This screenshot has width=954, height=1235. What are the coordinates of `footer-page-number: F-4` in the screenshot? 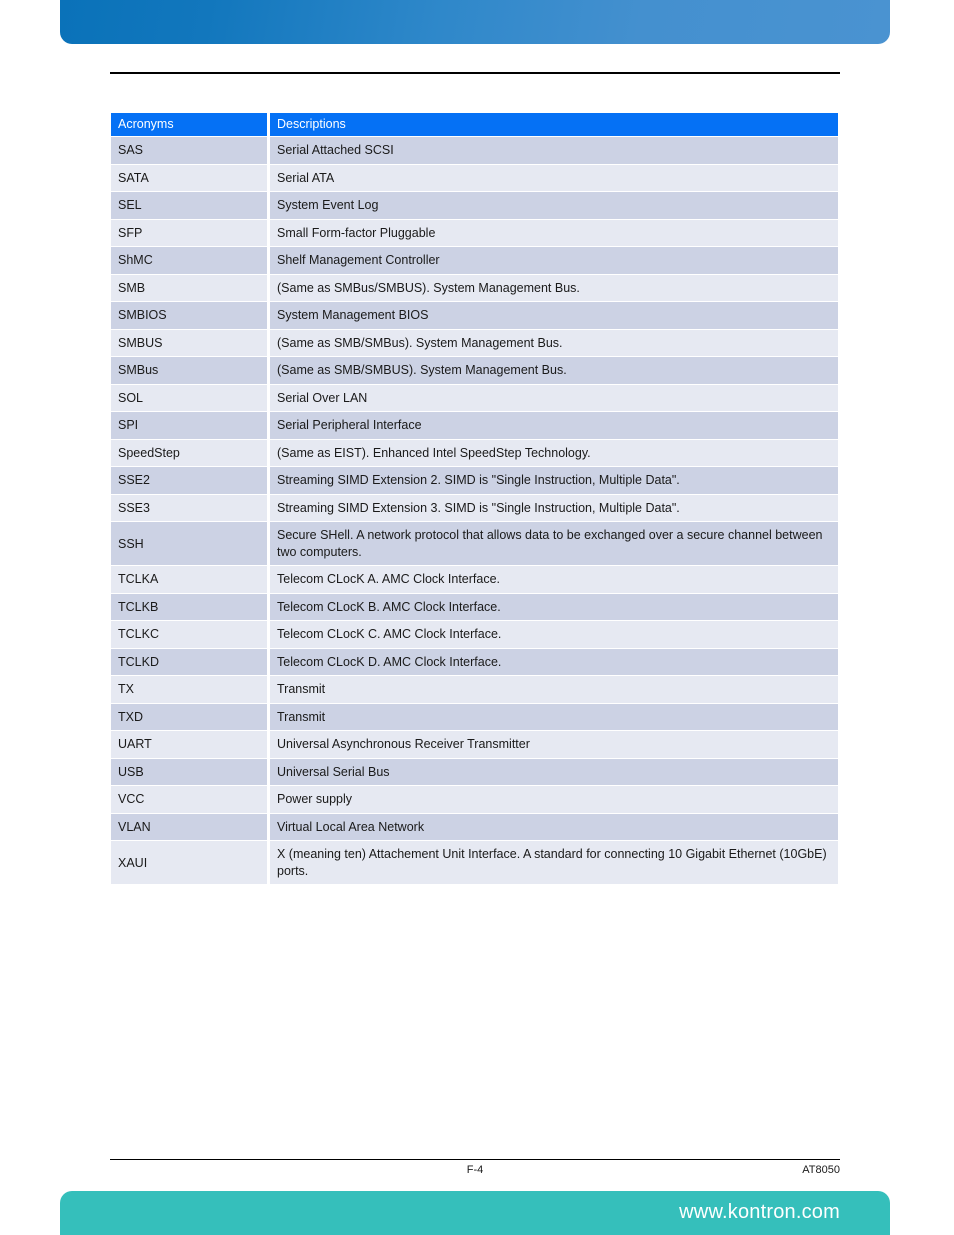 It's located at (475, 1170).